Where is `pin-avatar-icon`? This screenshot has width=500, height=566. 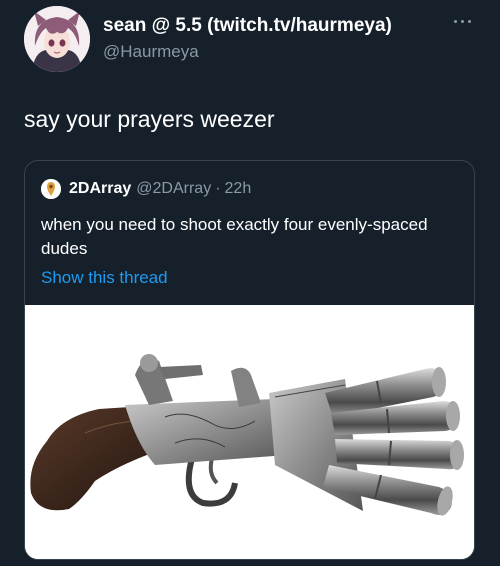 pin-avatar-icon is located at coordinates (51, 189).